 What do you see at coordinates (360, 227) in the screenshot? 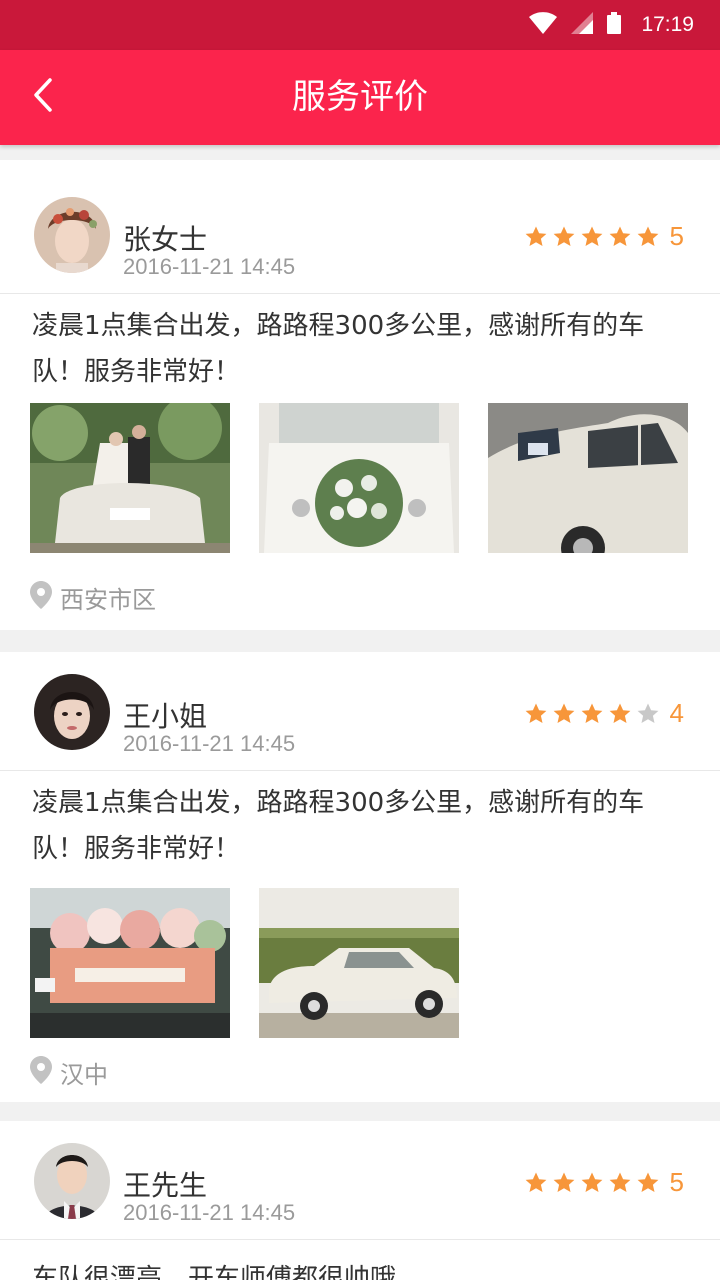
I see `review-header: 张女士 2016-11-21 14:45 5` at bounding box center [360, 227].